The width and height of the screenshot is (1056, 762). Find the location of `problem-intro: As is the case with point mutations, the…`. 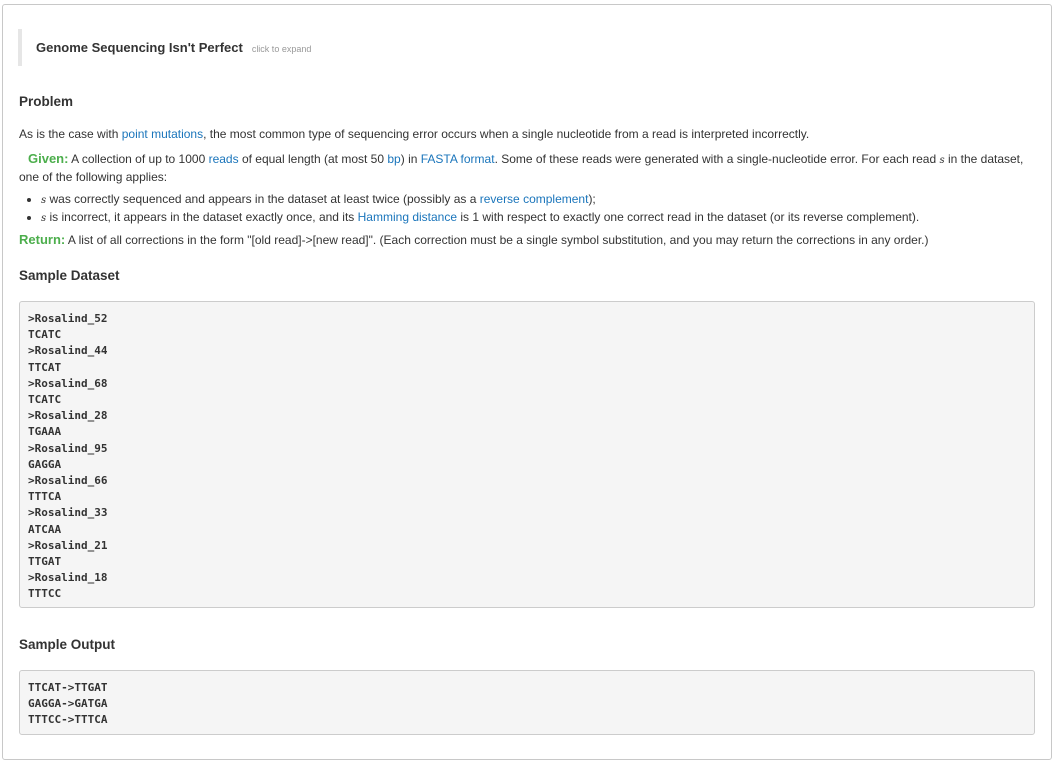

problem-intro: As is the case with point mutations, the… is located at coordinates (525, 134).